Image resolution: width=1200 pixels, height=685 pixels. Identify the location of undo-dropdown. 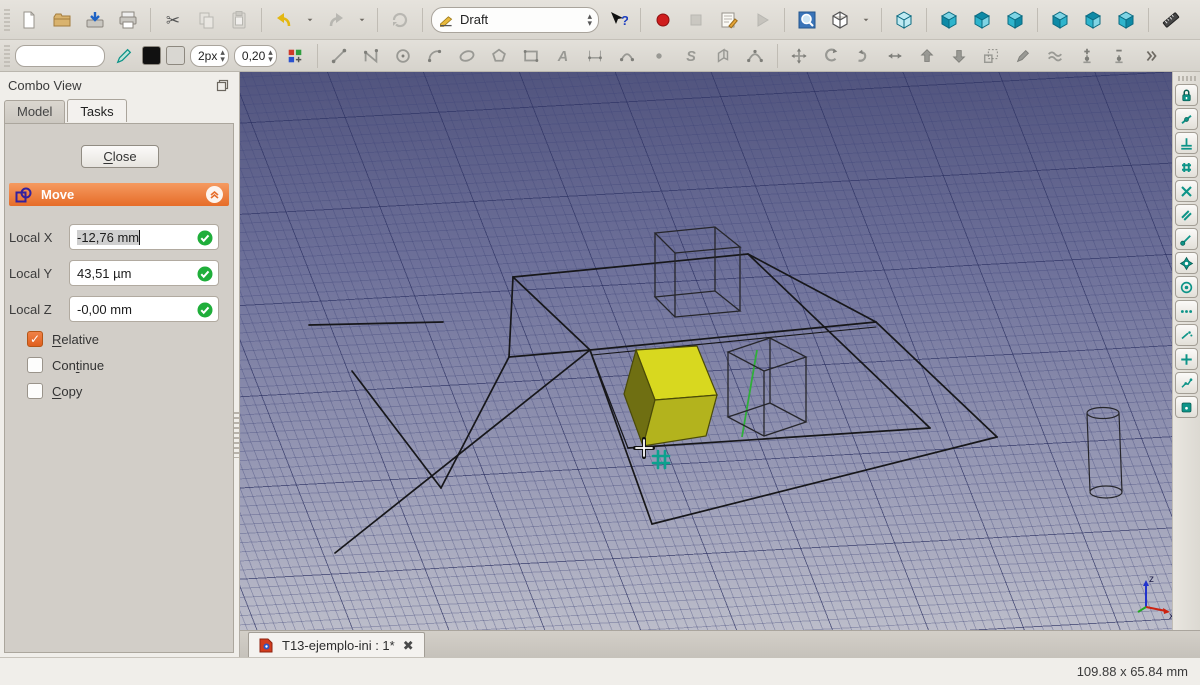
(310, 20).